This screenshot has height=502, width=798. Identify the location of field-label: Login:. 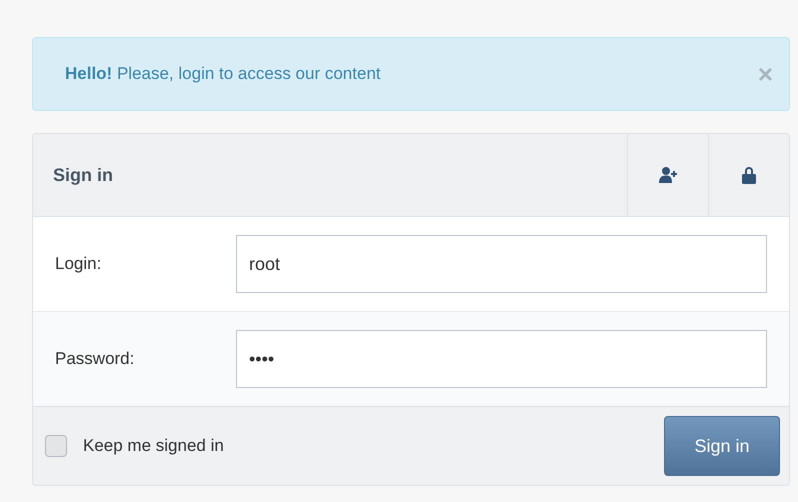
(78, 264).